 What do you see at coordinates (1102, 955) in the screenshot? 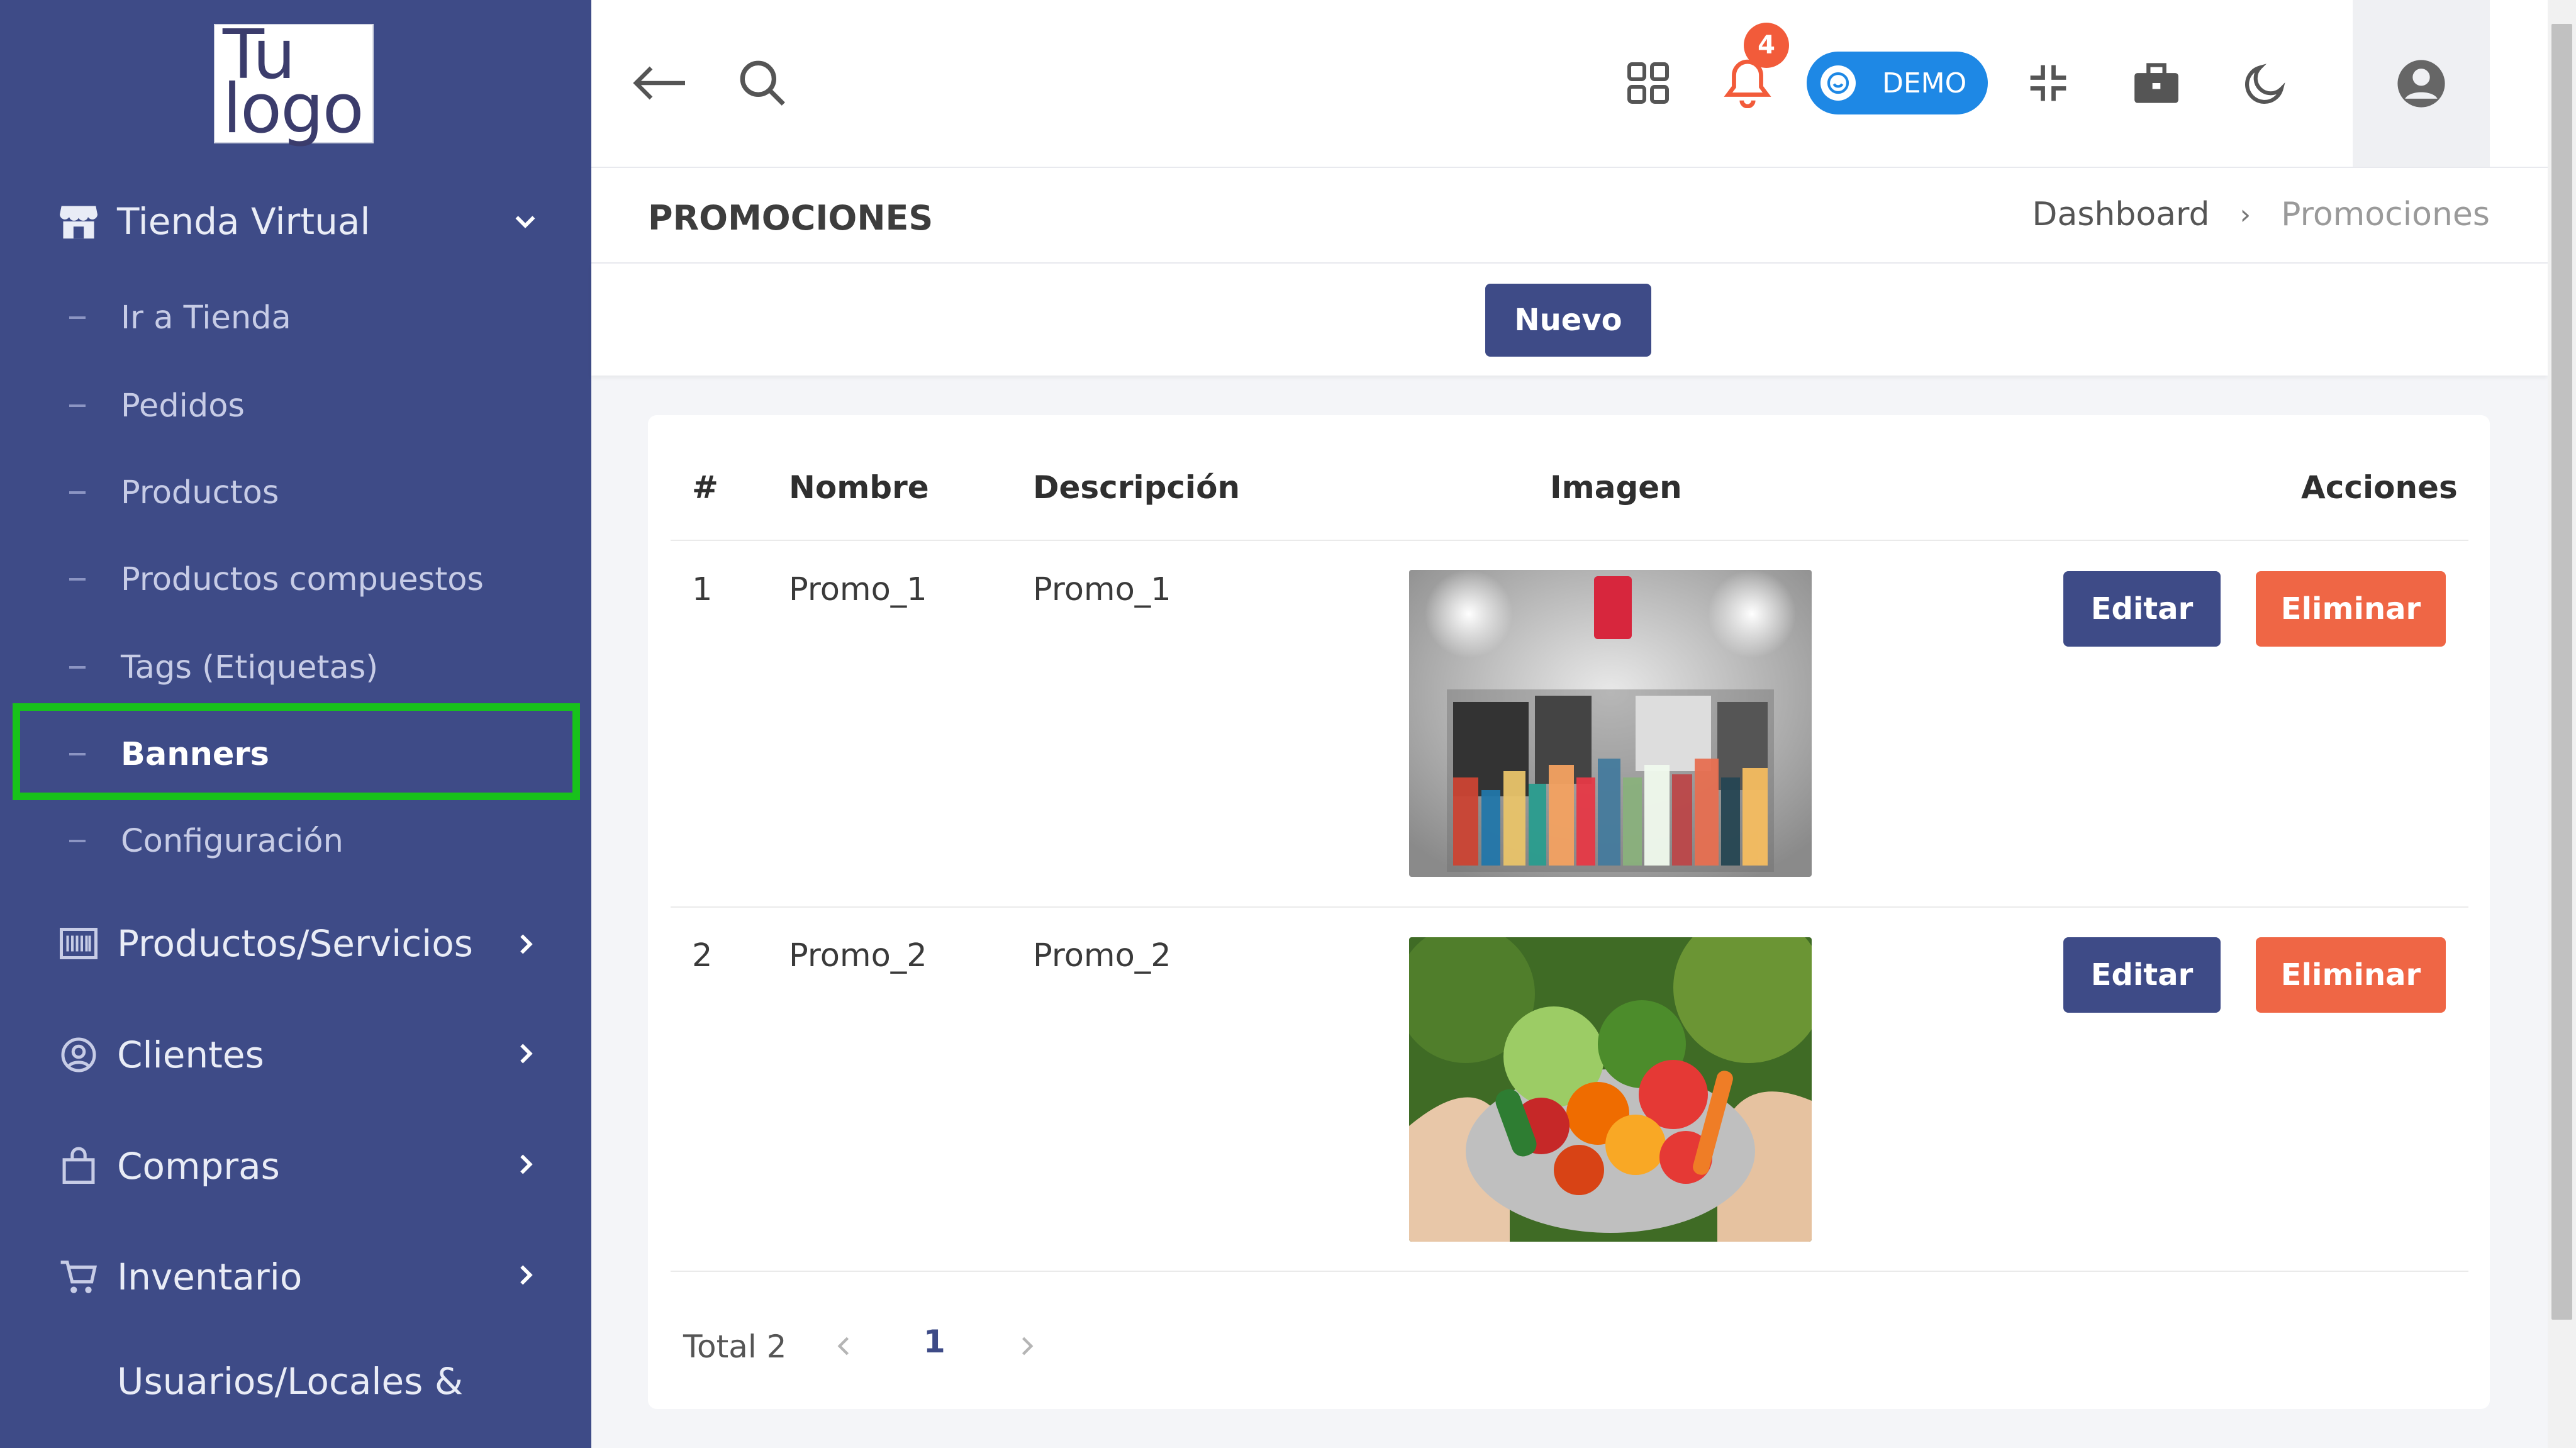
I see `row-description: Promo_2` at bounding box center [1102, 955].